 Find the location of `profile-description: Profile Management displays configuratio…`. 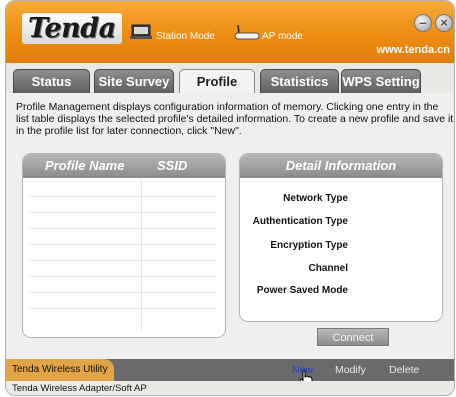

profile-description: Profile Management displays configuratio… is located at coordinates (235, 119).